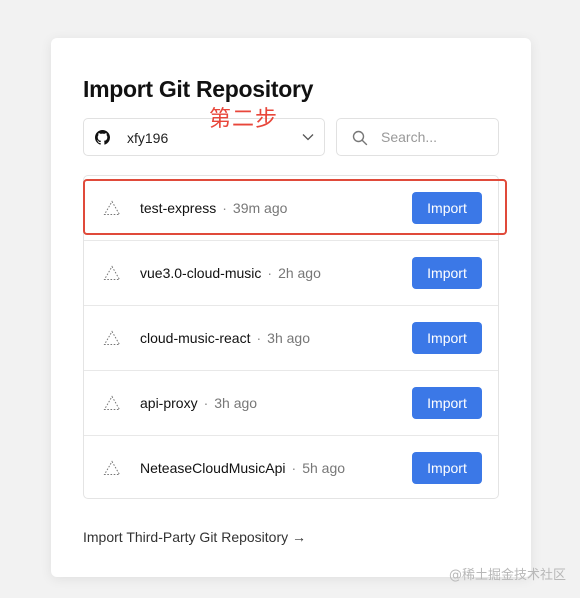  Describe the element at coordinates (198, 89) in the screenshot. I see `page-title: Import Git Repository` at that location.